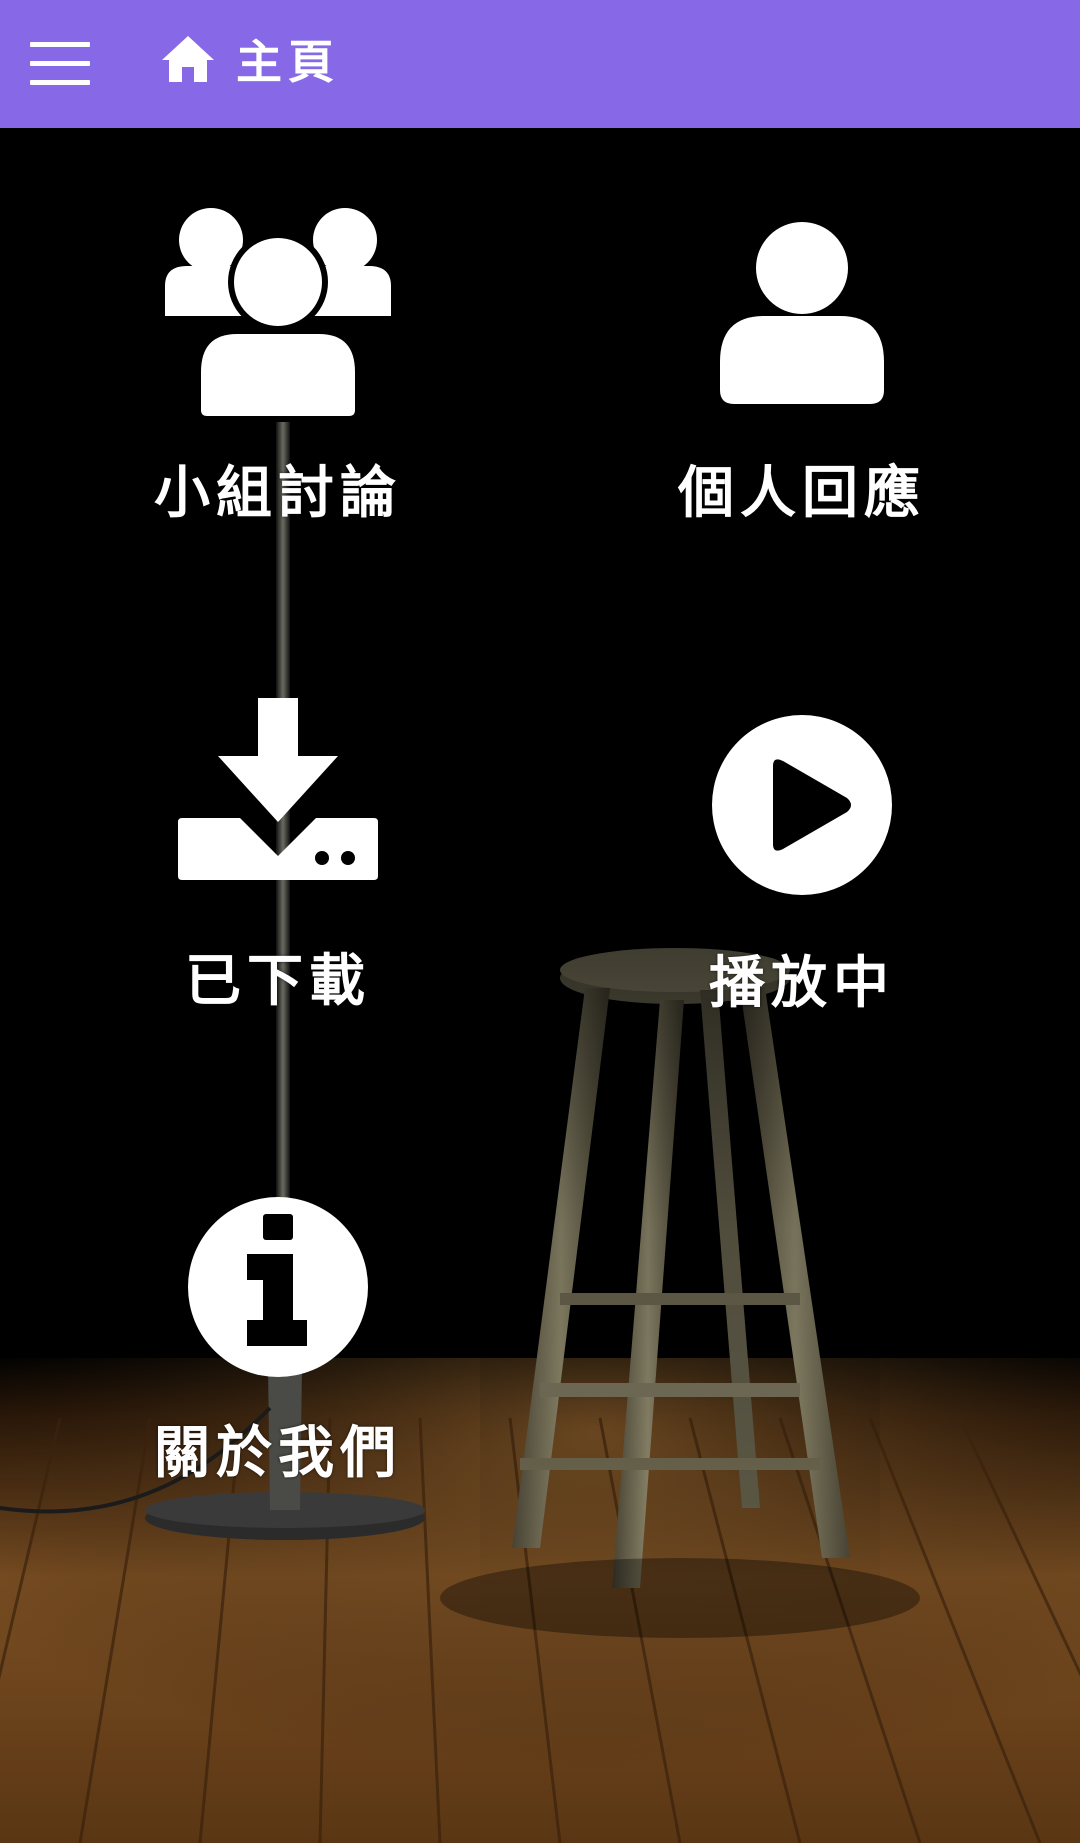 Image resolution: width=1080 pixels, height=1843 pixels. I want to click on menu-item-downloaded: 已下載, so click(278, 858).